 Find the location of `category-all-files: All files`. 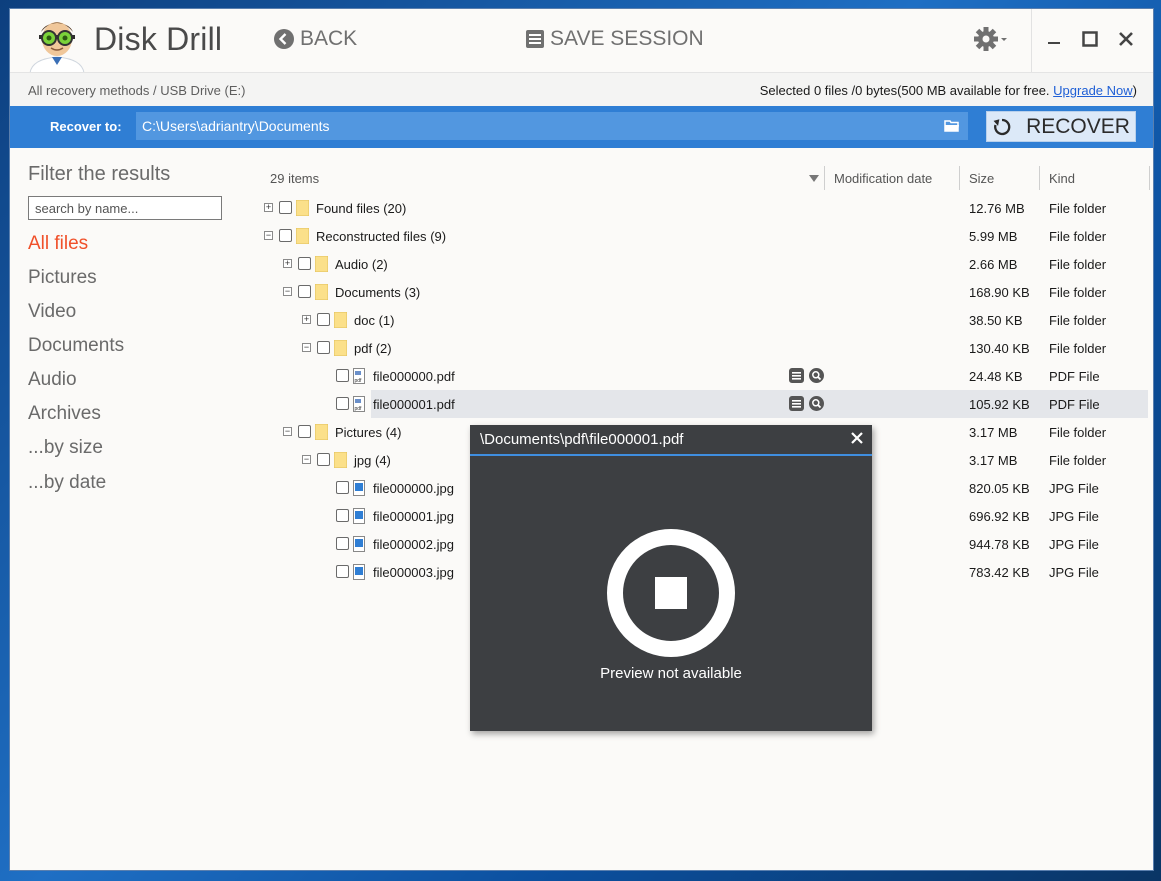

category-all-files: All files is located at coordinates (58, 244).